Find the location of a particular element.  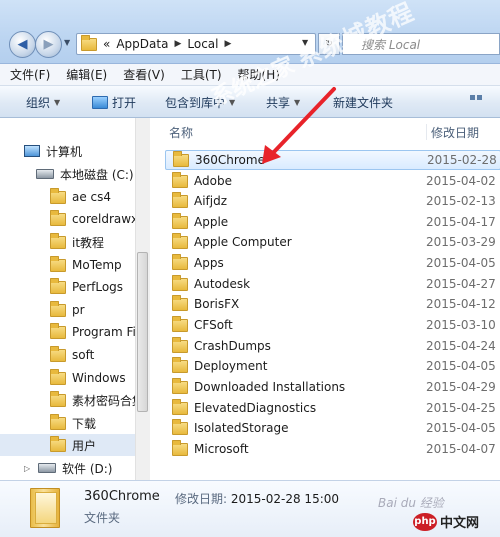

file-row: Adobe 2015-04-02 10:43 is located at coordinates (332, 181).